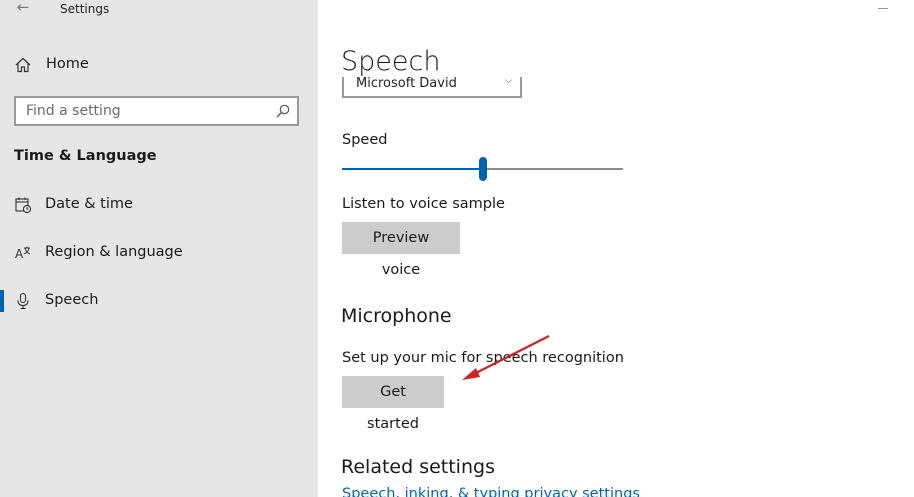 The image size is (914, 497). Describe the element at coordinates (883, 7) in the screenshot. I see `minimize-icon` at that location.